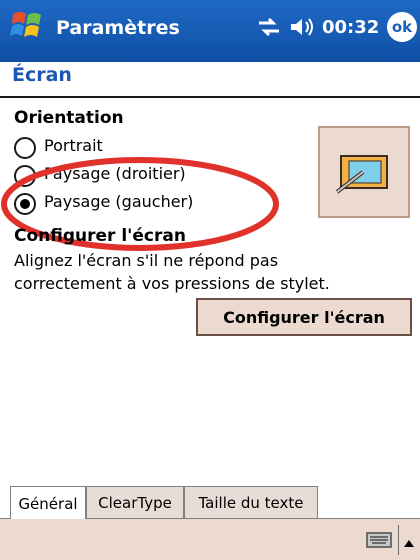 The width and height of the screenshot is (420, 560). What do you see at coordinates (304, 317) in the screenshot?
I see `configure-screen-button: Configurer l'écran` at bounding box center [304, 317].